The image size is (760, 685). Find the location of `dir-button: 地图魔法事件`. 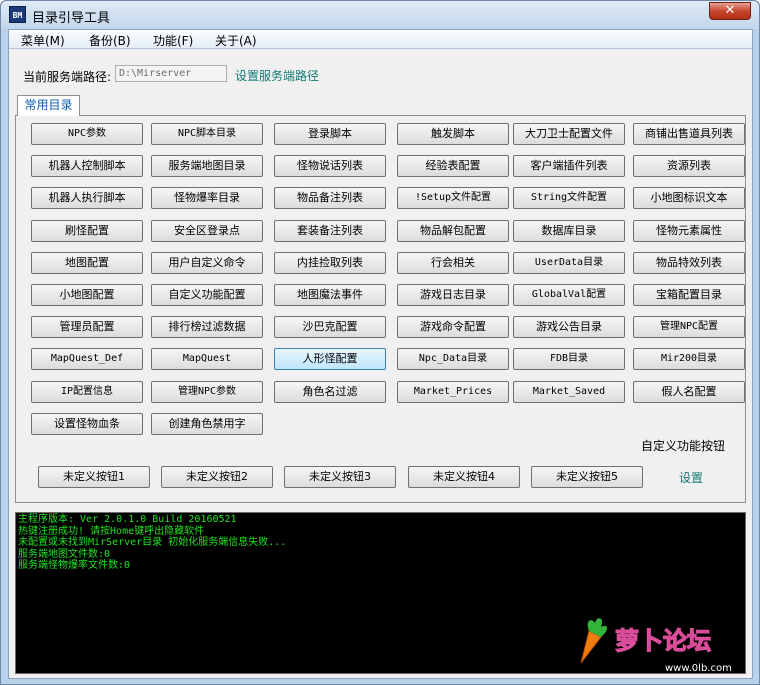

dir-button: 地图魔法事件 is located at coordinates (330, 295).